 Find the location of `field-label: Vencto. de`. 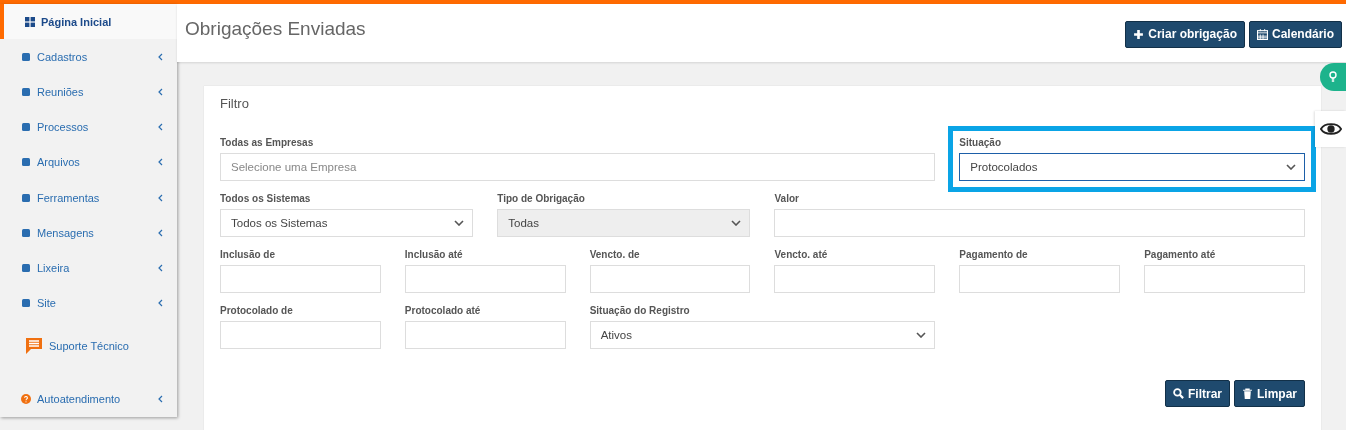

field-label: Vencto. de is located at coordinates (615, 254).